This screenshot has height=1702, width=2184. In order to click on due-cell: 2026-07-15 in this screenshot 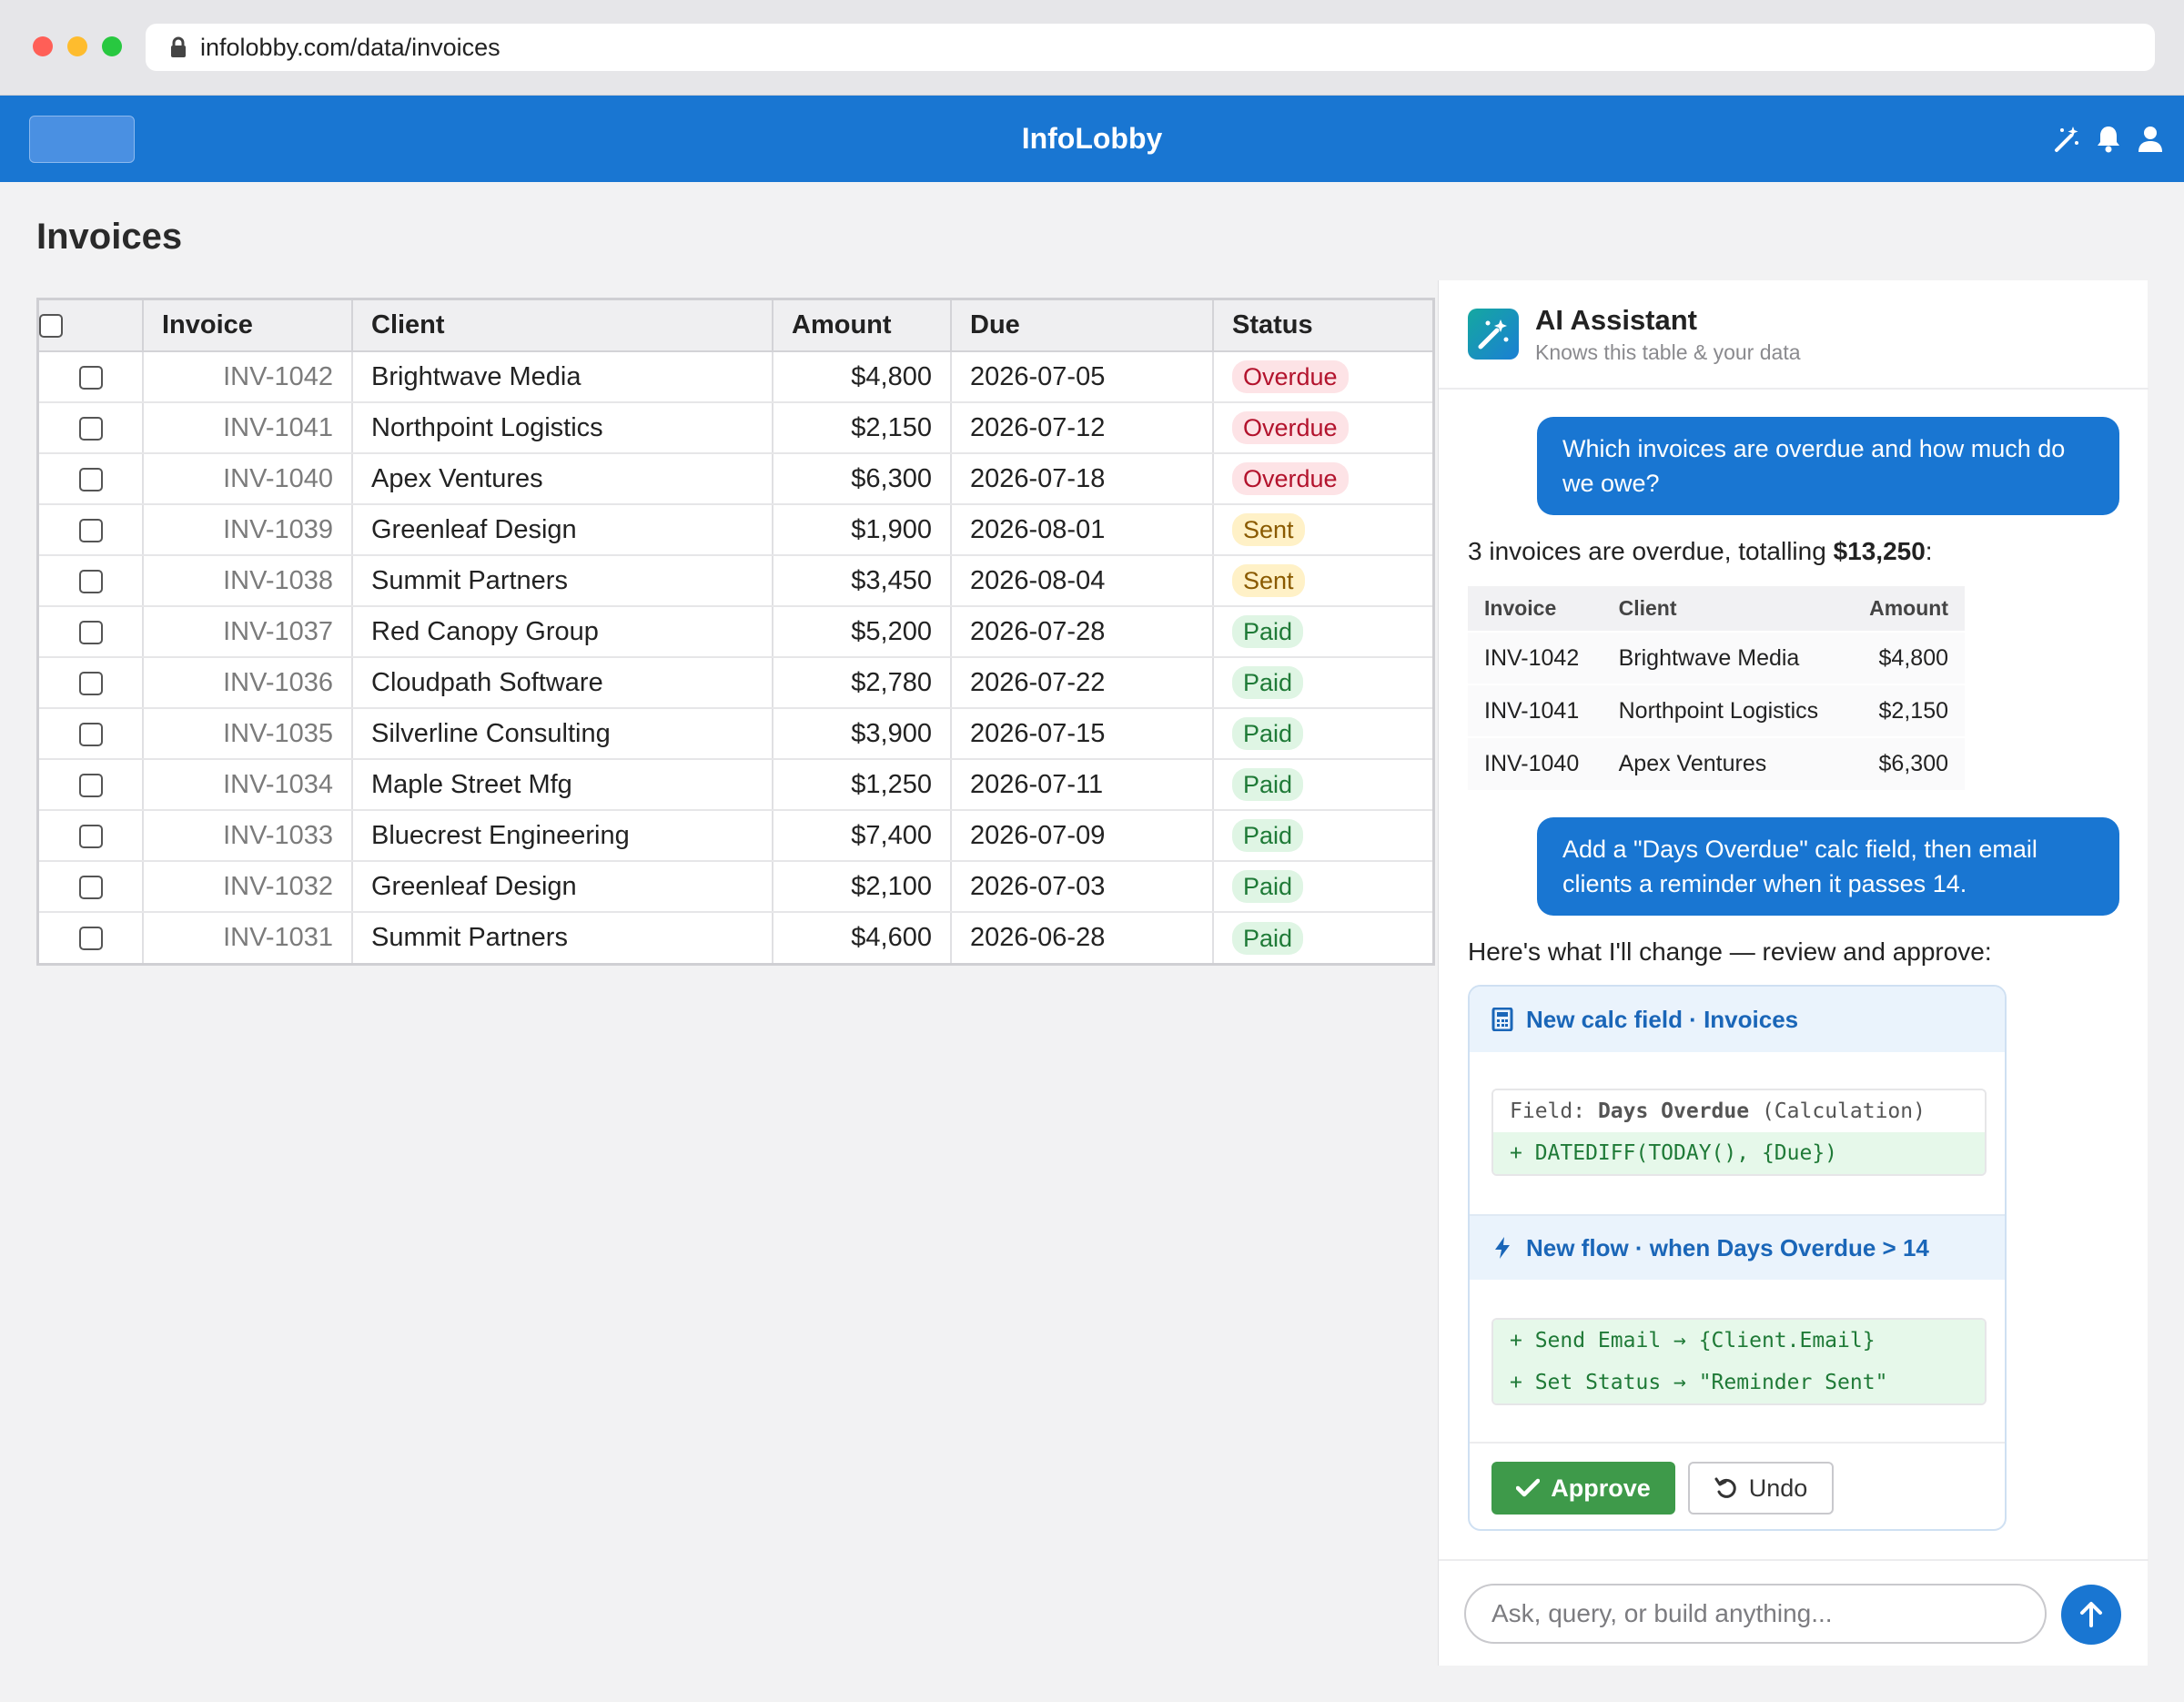, I will do `click(1082, 734)`.